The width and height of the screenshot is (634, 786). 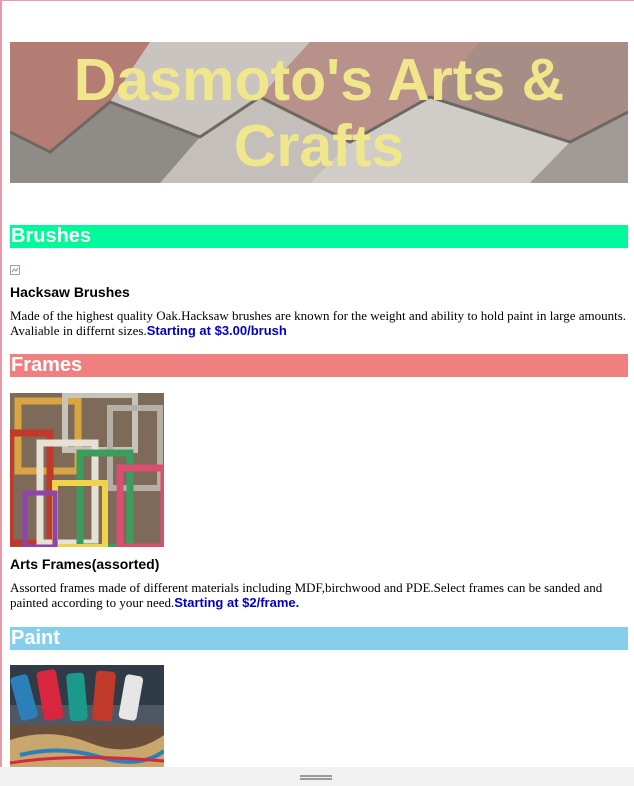 I want to click on page-title: Dasmoto's Arts & Crafts, so click(x=319, y=113).